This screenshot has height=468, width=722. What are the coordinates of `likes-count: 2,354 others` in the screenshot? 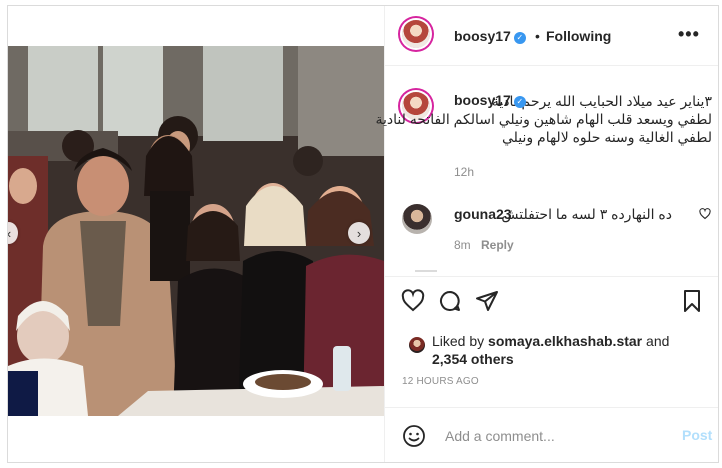 It's located at (473, 359).